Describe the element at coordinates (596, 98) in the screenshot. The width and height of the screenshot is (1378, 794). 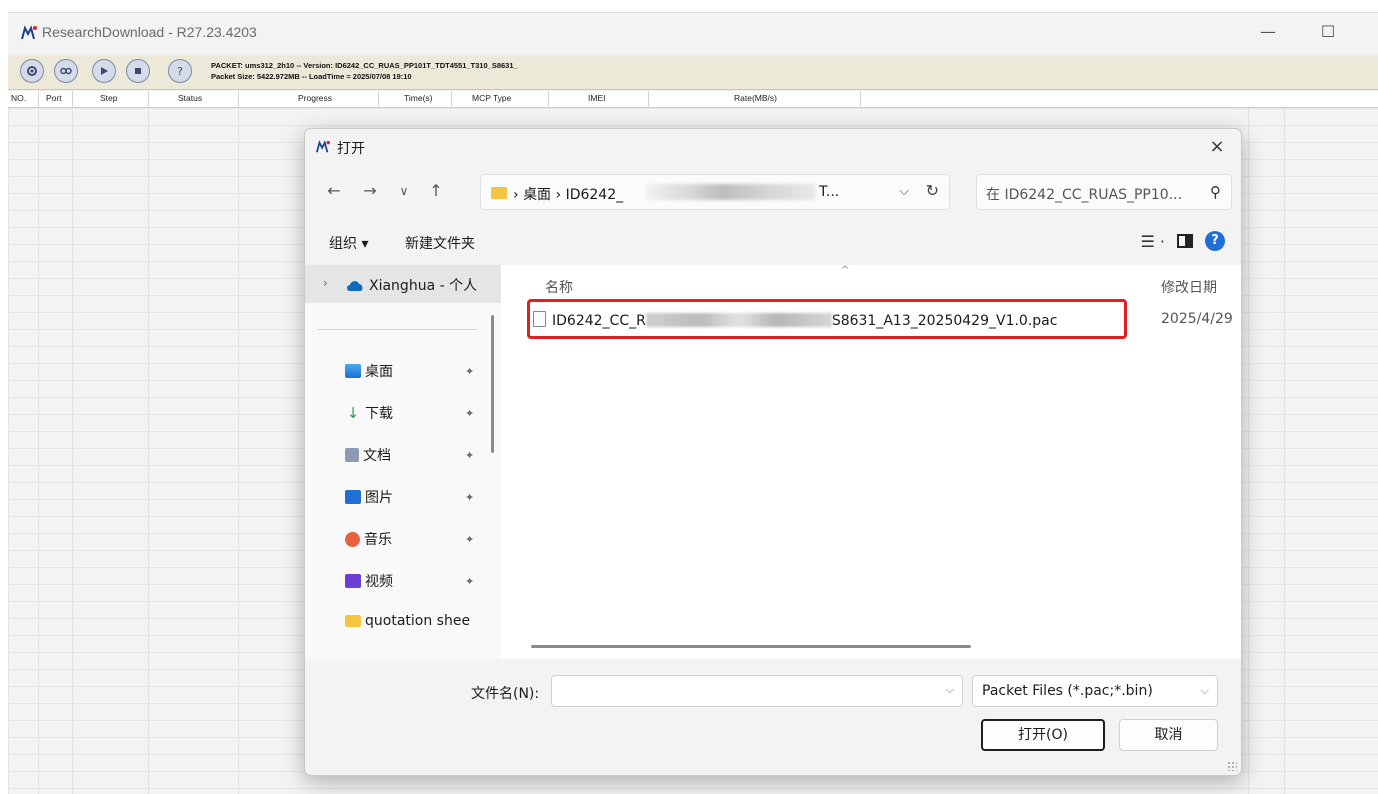
I see `column-imei: IMEI` at that location.